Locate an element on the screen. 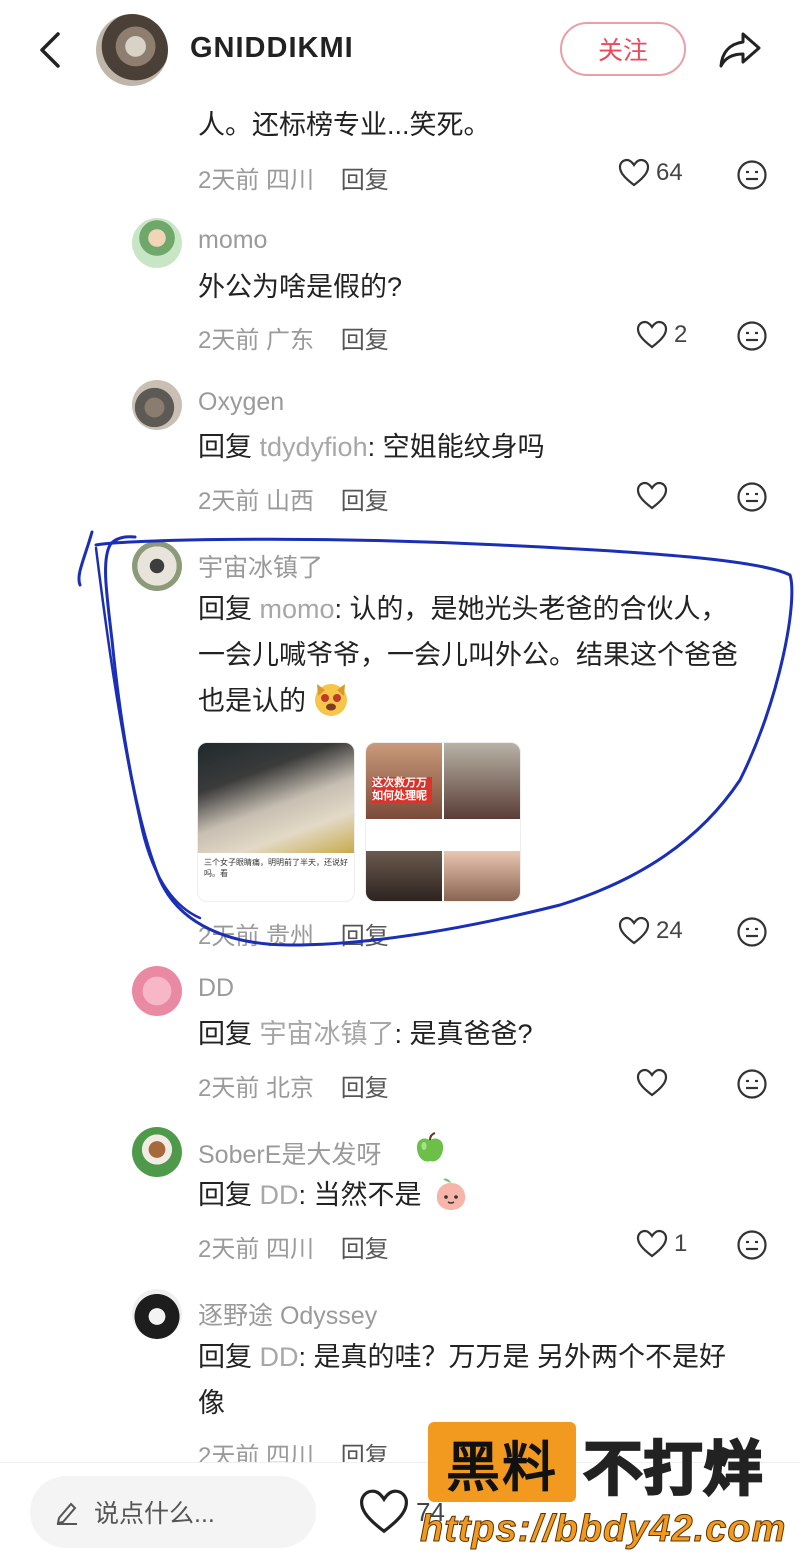 The height and width of the screenshot is (1564, 800). comment-meta: 2天前 贵州 回复 is located at coordinates (293, 933).